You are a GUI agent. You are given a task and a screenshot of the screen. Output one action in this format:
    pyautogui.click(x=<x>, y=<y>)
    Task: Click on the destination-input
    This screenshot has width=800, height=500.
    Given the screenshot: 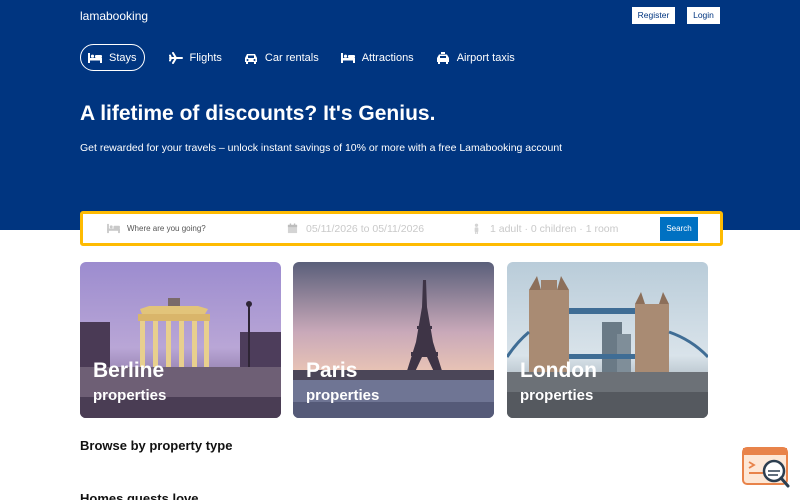 What is the action you would take?
    pyautogui.click(x=202, y=228)
    